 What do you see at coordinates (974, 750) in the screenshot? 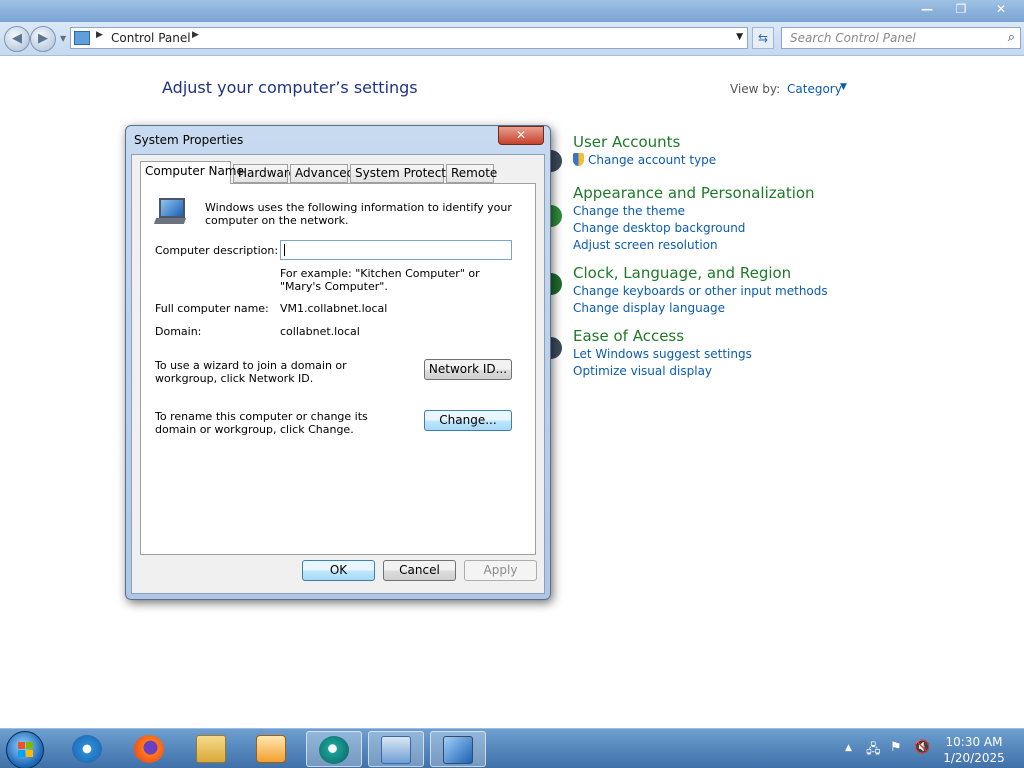
I see `system-clock: 10:30 AM 1/20/2025` at bounding box center [974, 750].